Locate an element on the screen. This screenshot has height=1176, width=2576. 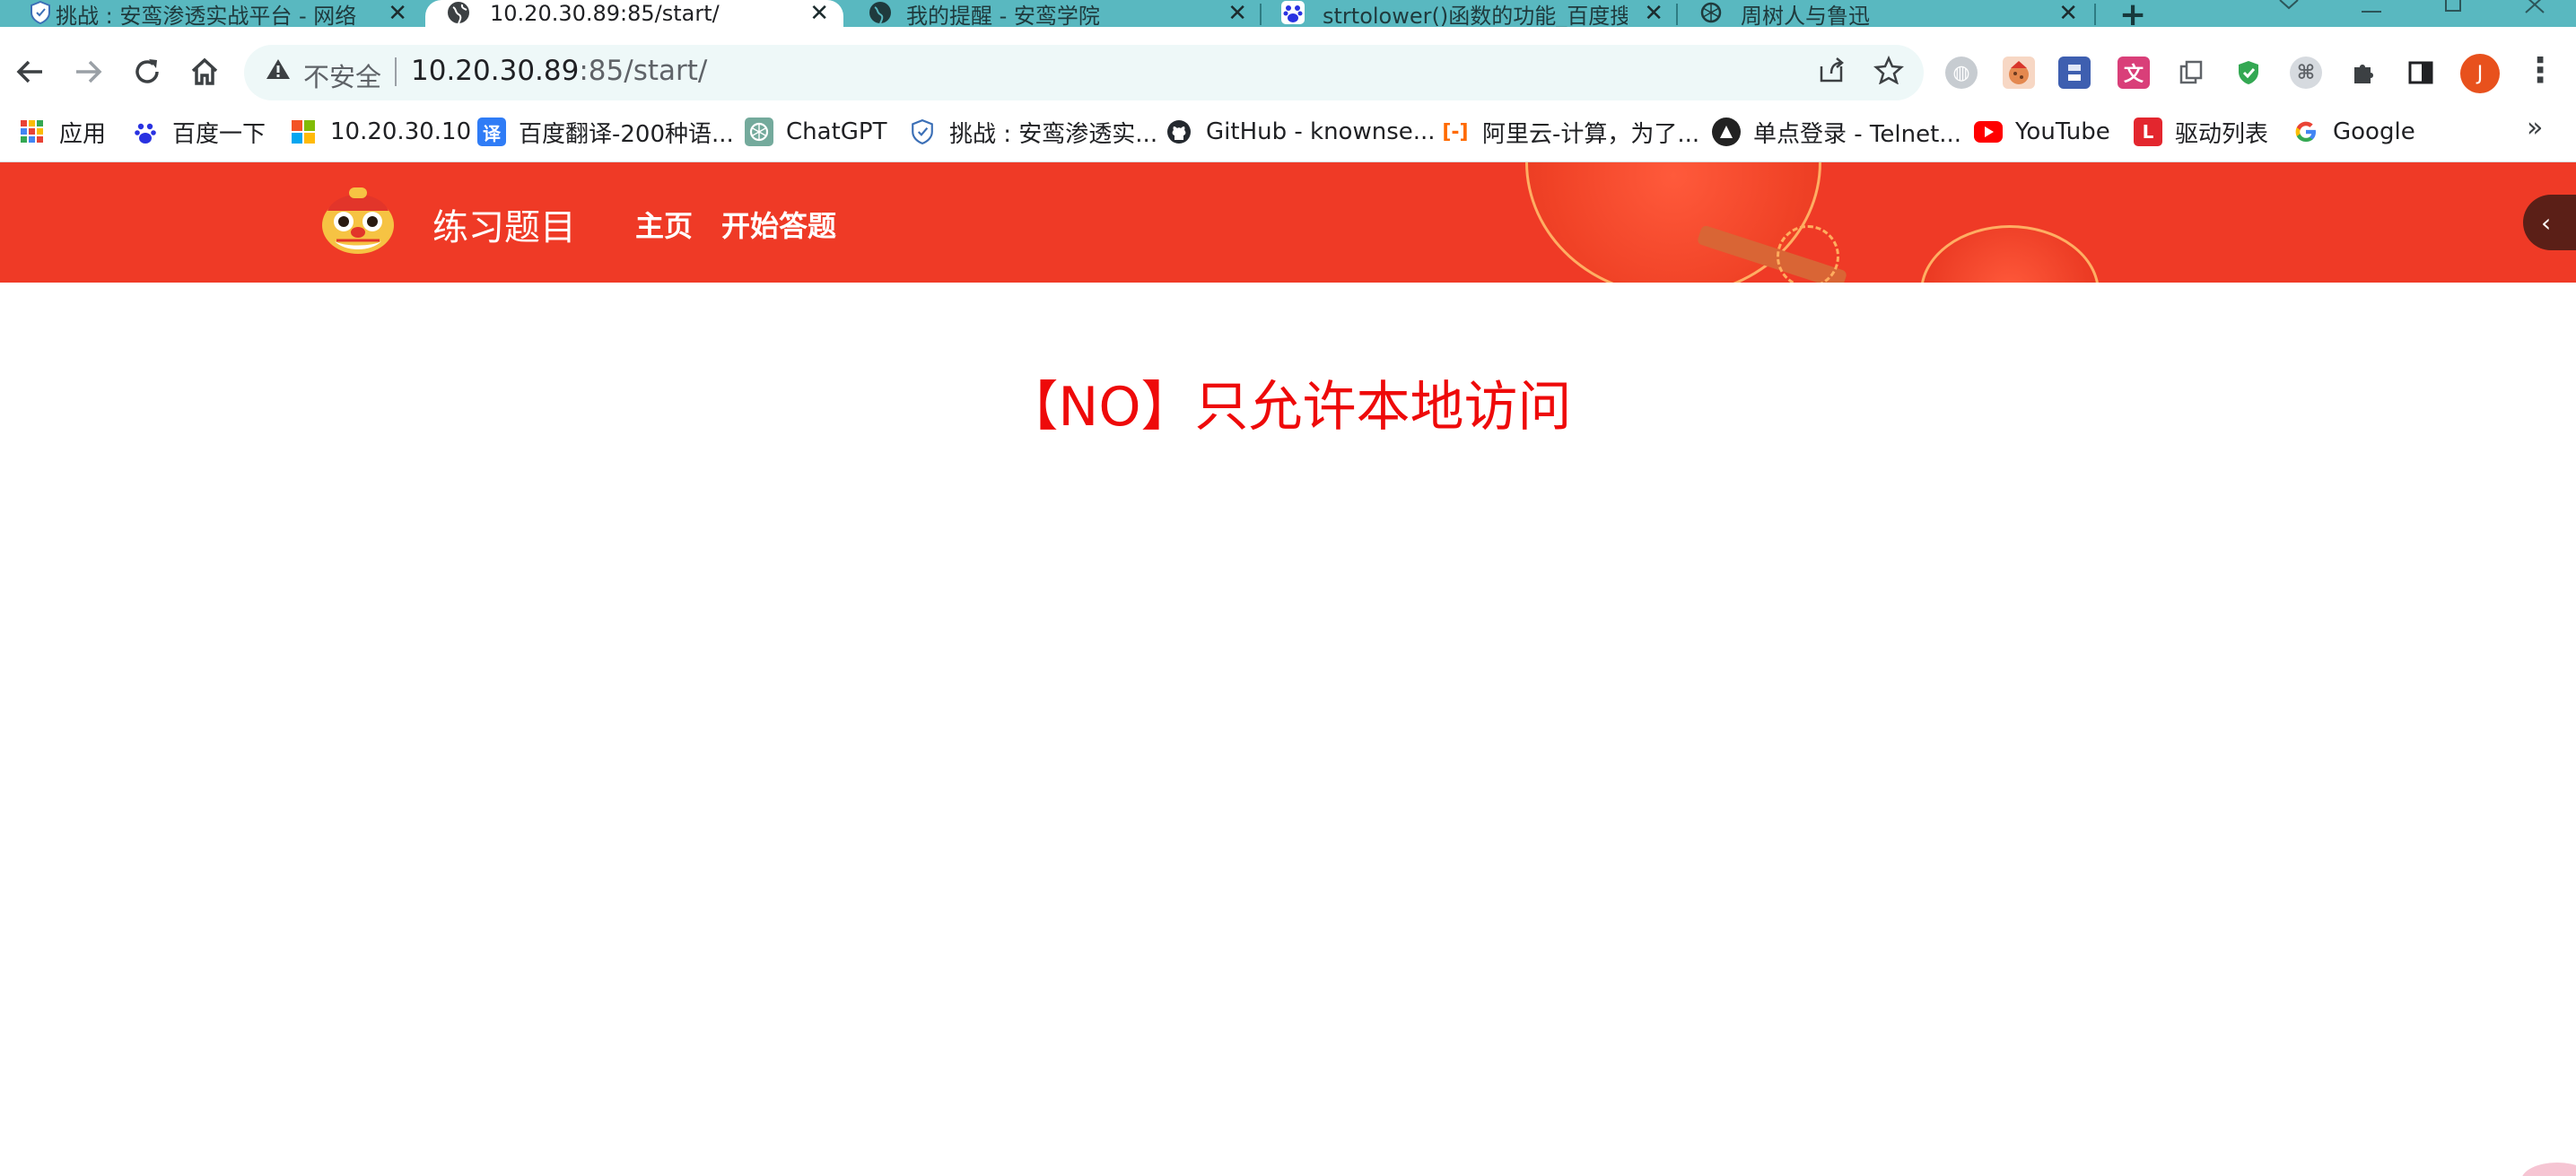
bookmark-label: 应用 is located at coordinates (83, 134).